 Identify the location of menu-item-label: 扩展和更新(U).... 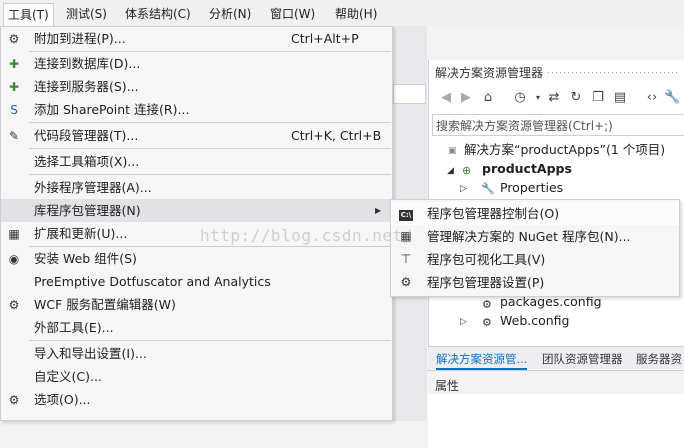
(81, 233).